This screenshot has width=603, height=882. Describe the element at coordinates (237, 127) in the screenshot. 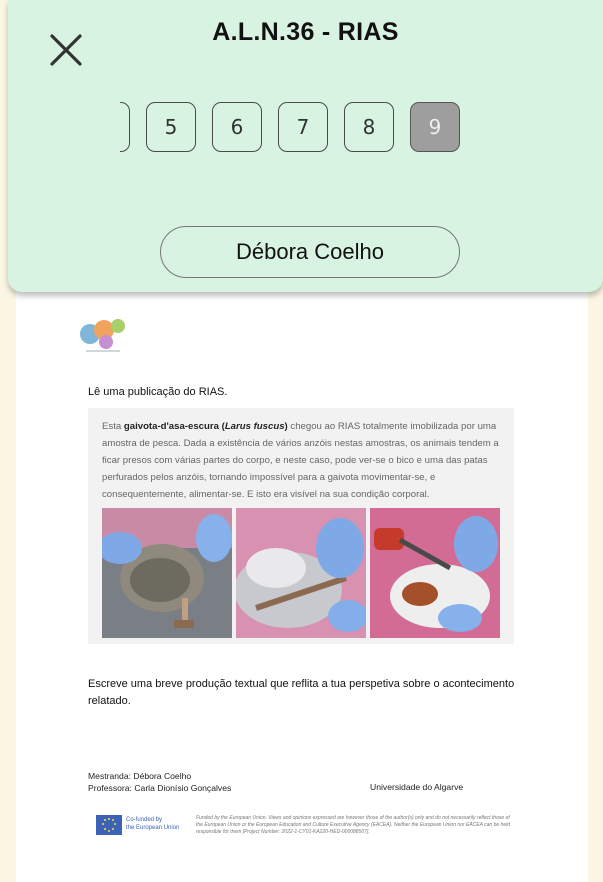

I see `page-button-6: 6` at that location.